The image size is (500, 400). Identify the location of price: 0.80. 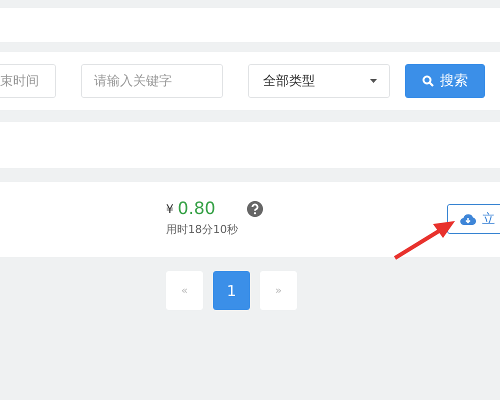
(197, 208).